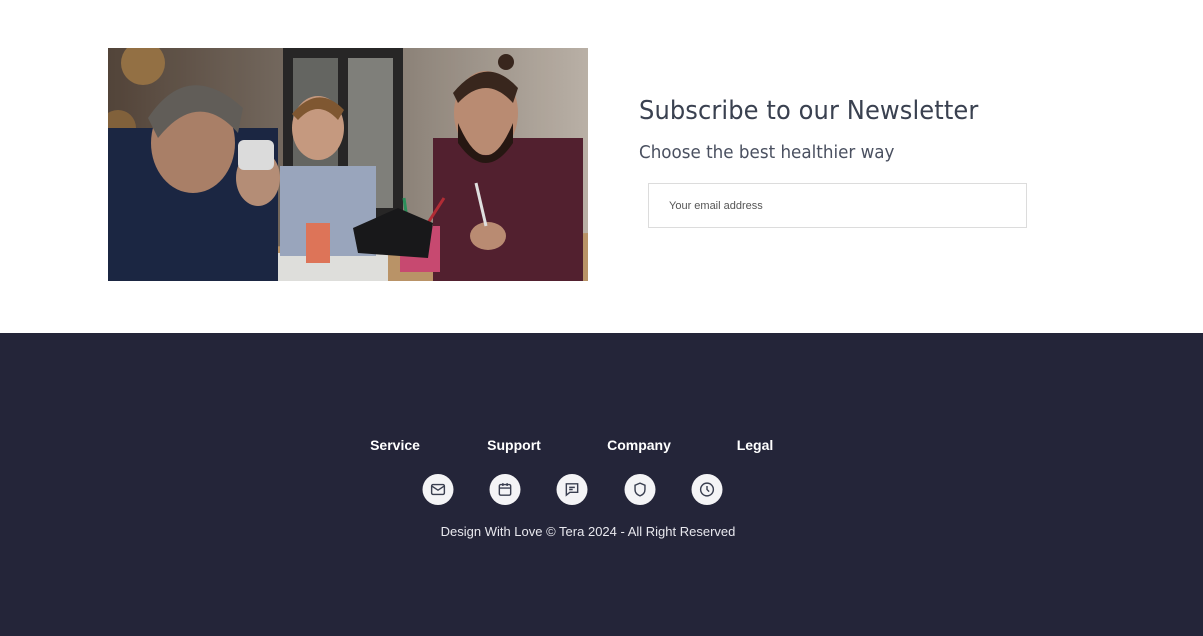  Describe the element at coordinates (395, 445) in the screenshot. I see `footer-link-service: Service` at that location.